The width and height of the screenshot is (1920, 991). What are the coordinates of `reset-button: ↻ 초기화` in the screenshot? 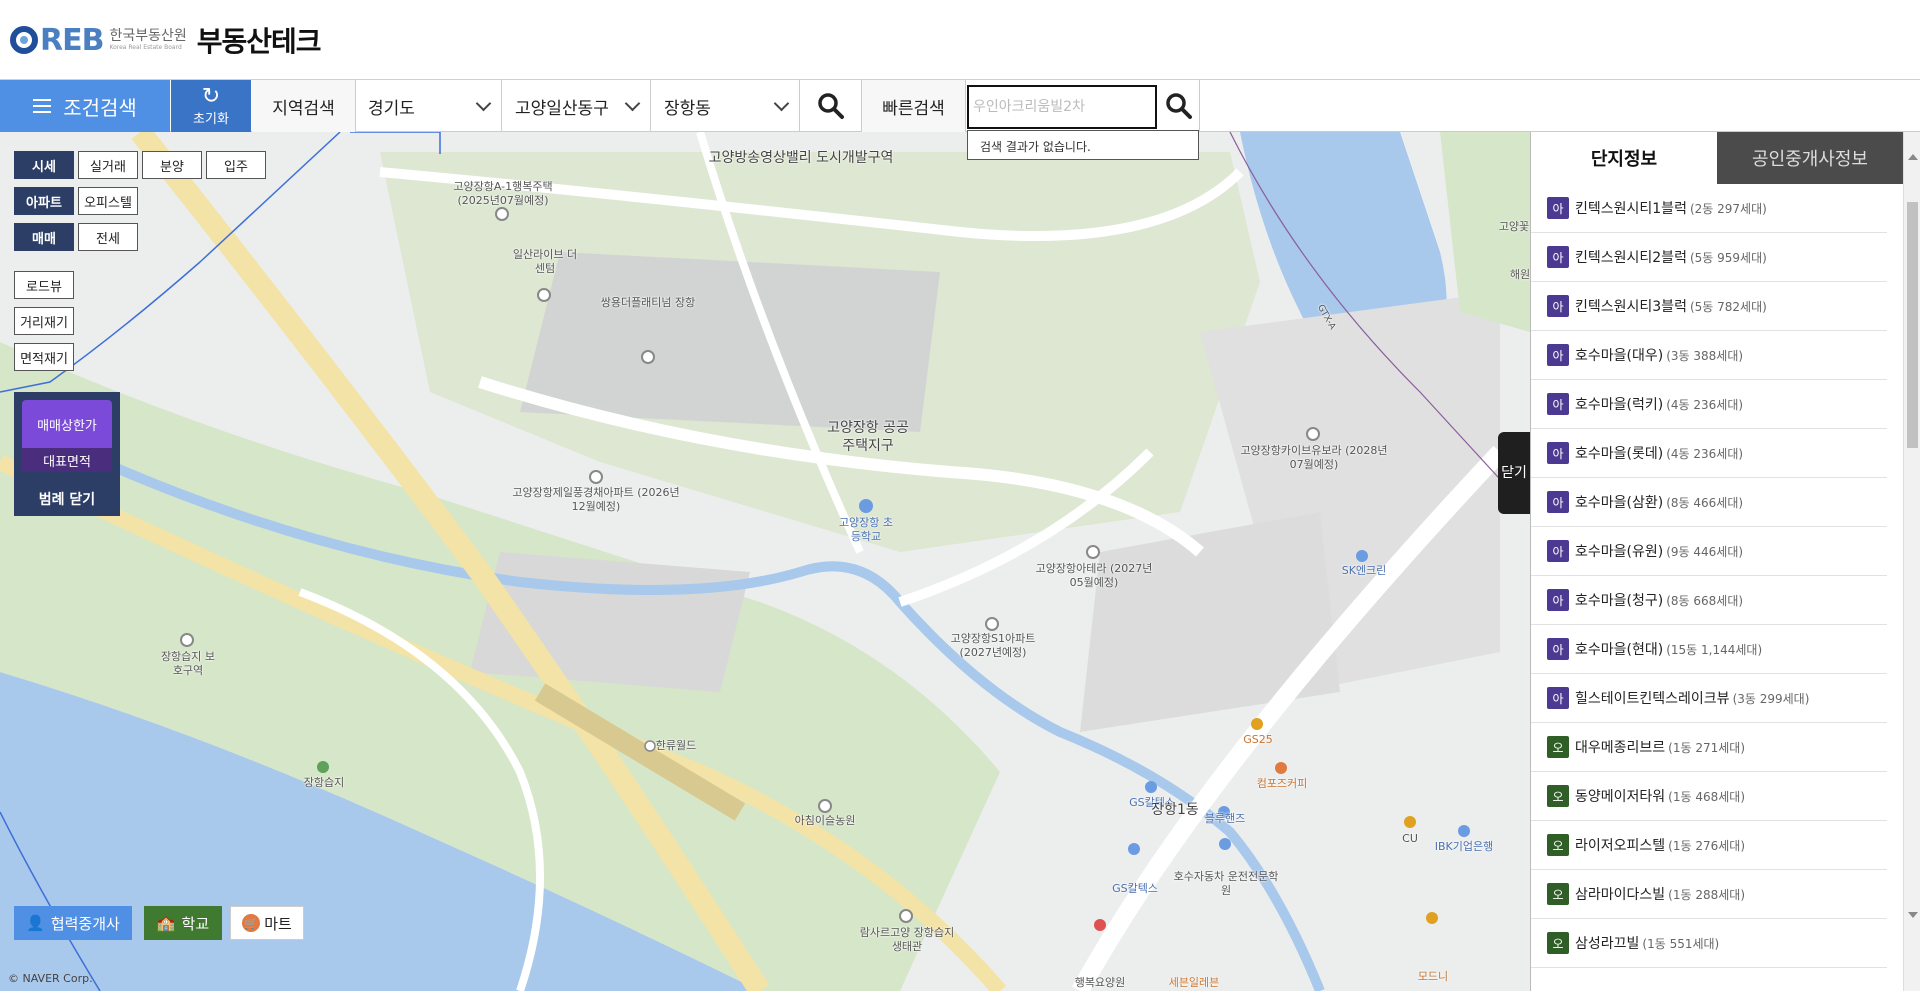 It's located at (211, 106).